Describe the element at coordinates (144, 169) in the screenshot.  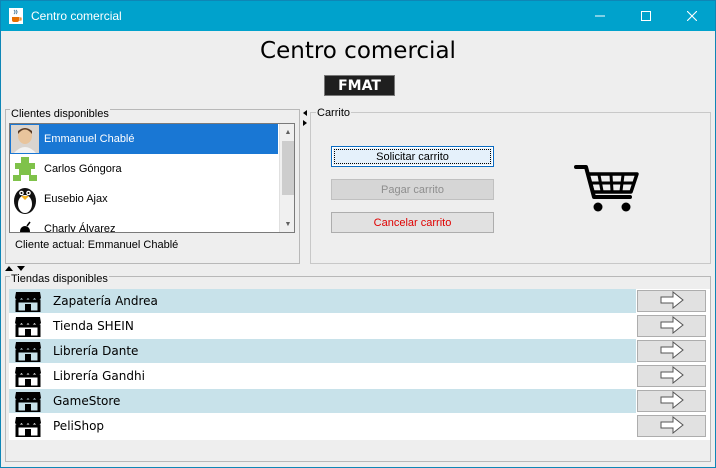
I see `list-item-client: Carlos Góngora` at that location.